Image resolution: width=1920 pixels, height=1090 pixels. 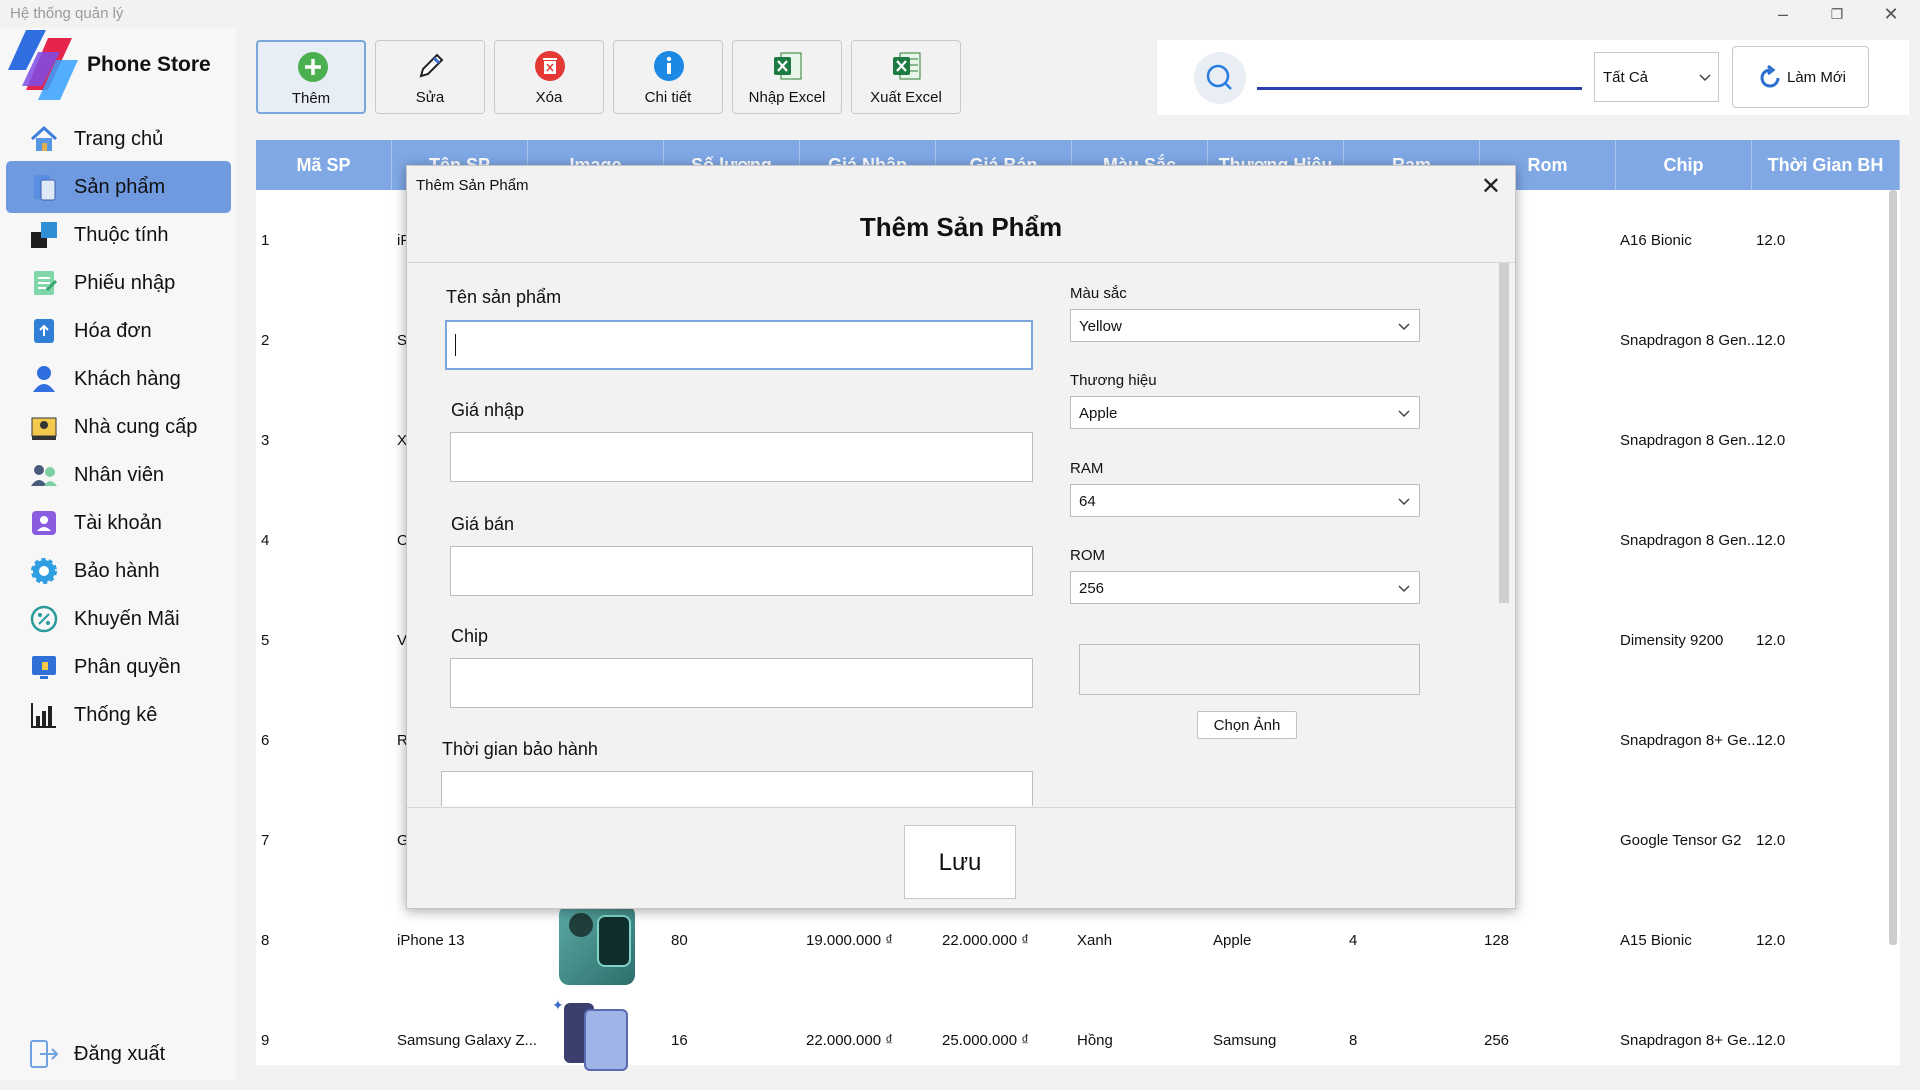 What do you see at coordinates (431, 66) in the screenshot?
I see `edit-pencil-icon` at bounding box center [431, 66].